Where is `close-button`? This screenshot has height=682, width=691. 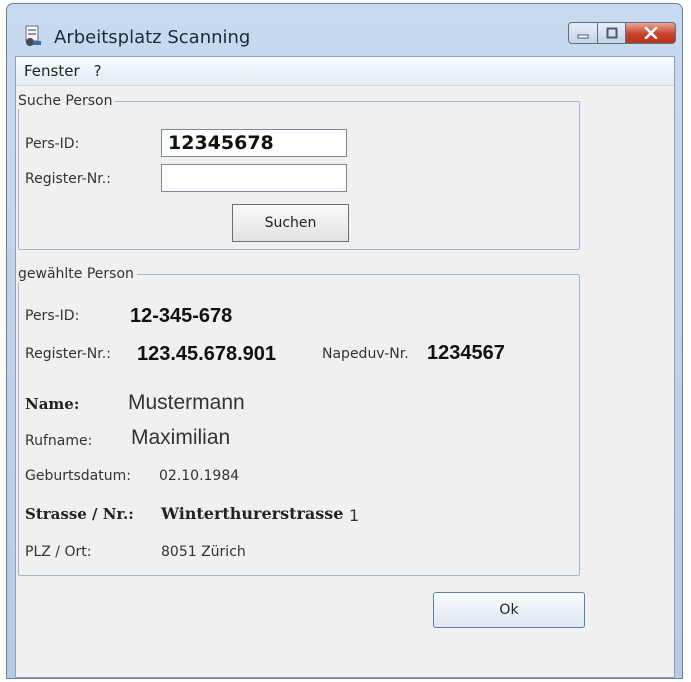
close-button is located at coordinates (651, 33).